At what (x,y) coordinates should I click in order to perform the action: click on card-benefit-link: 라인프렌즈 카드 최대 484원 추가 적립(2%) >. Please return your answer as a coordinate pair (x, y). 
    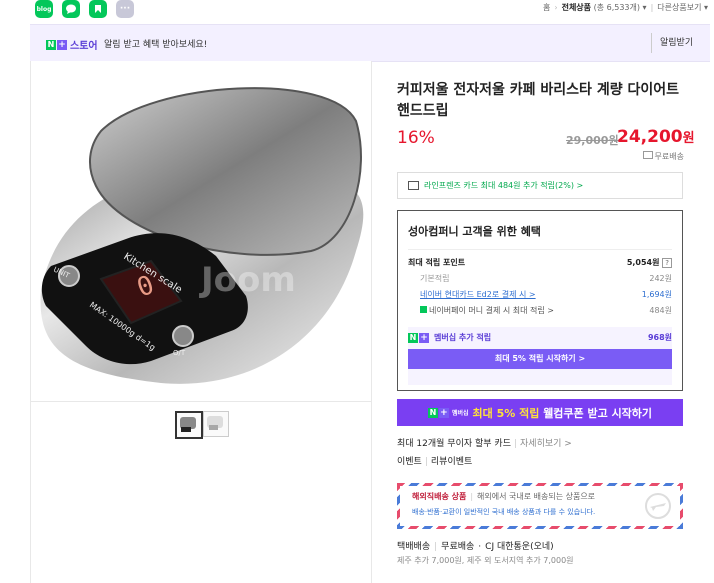
    Looking at the image, I should click on (540, 185).